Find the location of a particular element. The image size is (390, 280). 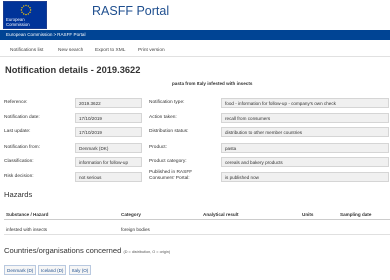

column-header-sampling-date: Sampling date is located at coordinates (356, 214).